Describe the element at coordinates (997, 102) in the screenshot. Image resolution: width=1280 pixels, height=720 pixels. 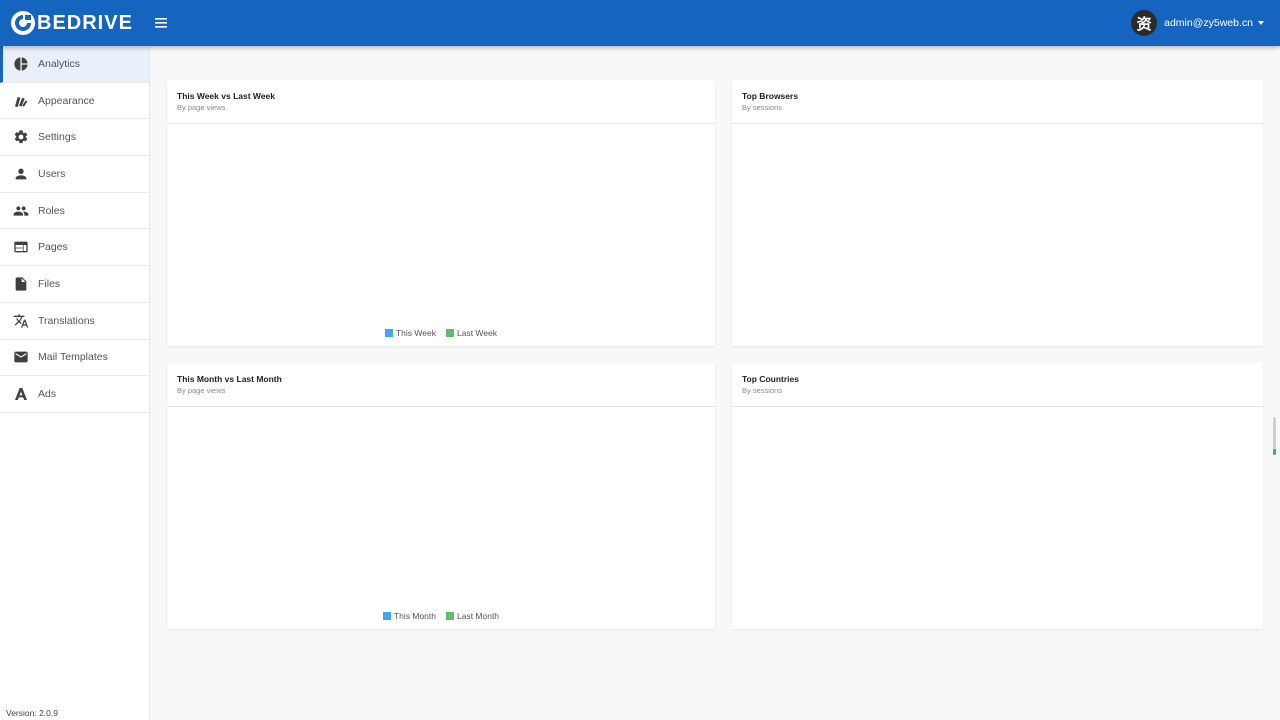
I see `panel-header: Top Browsers By sessions` at that location.